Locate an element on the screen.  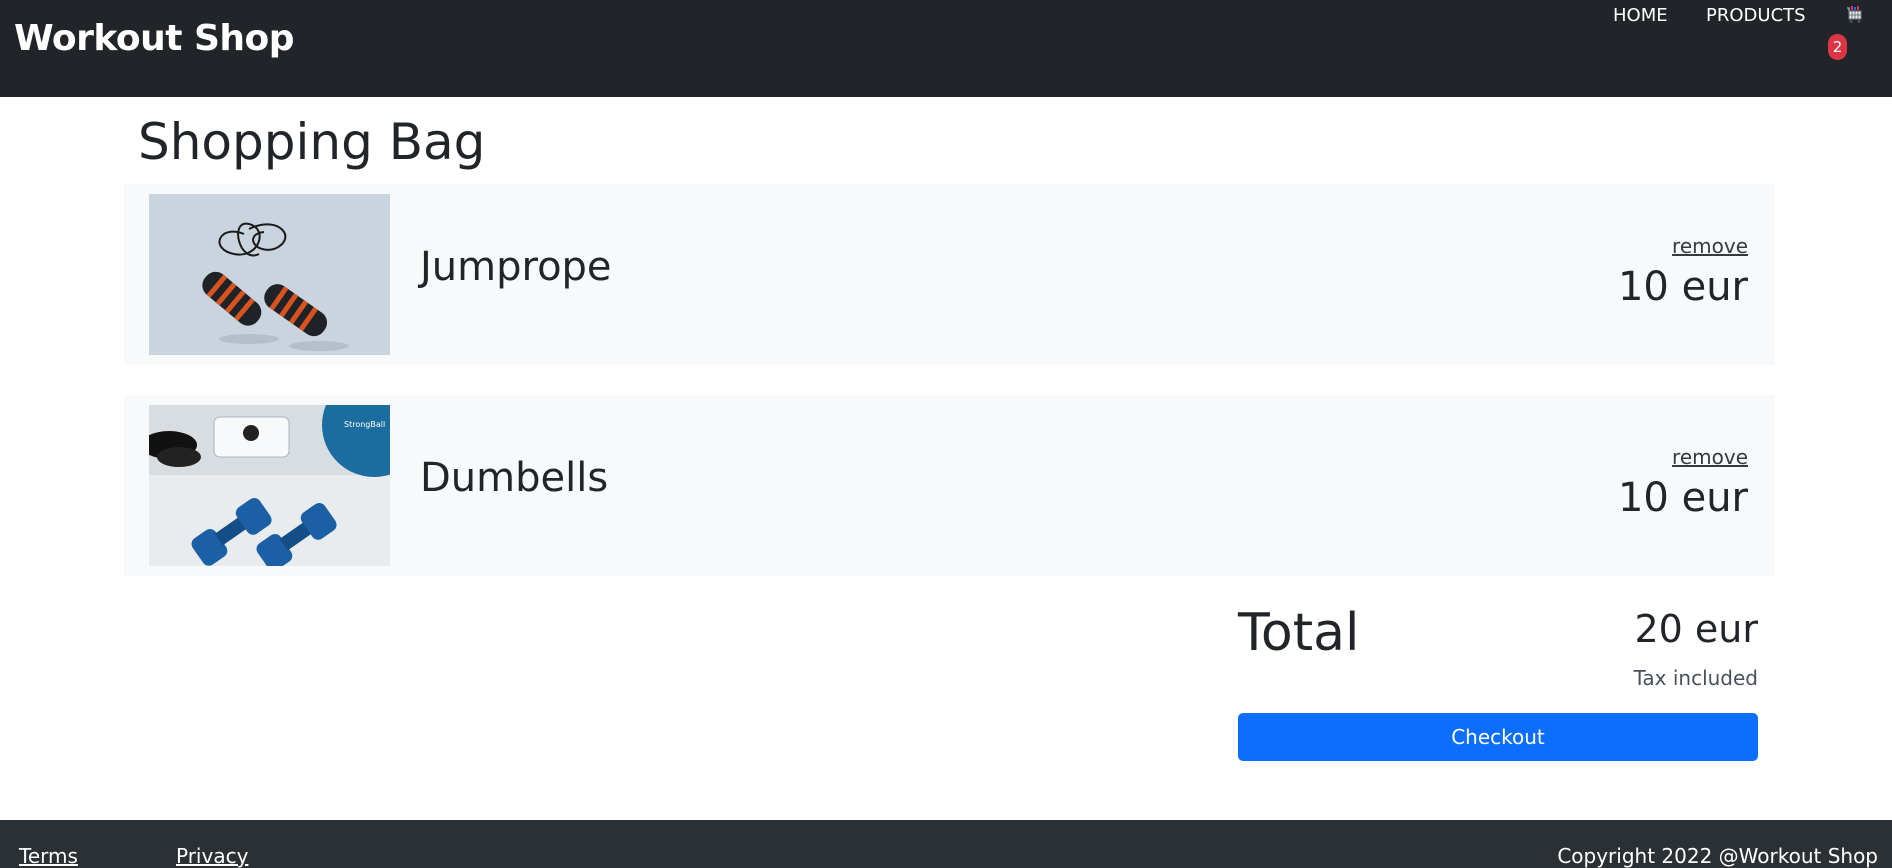
nav-home-link: HOME is located at coordinates (1640, 15).